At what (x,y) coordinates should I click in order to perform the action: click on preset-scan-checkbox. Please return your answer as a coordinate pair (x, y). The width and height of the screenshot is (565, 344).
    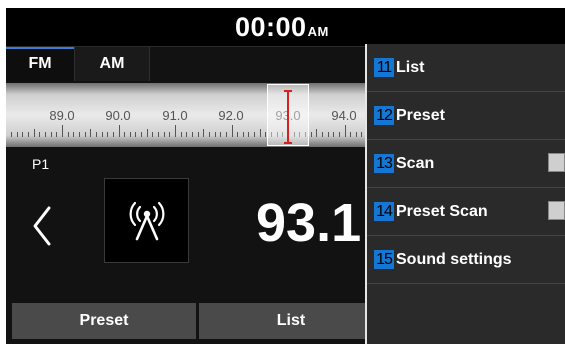
    Looking at the image, I should click on (556, 210).